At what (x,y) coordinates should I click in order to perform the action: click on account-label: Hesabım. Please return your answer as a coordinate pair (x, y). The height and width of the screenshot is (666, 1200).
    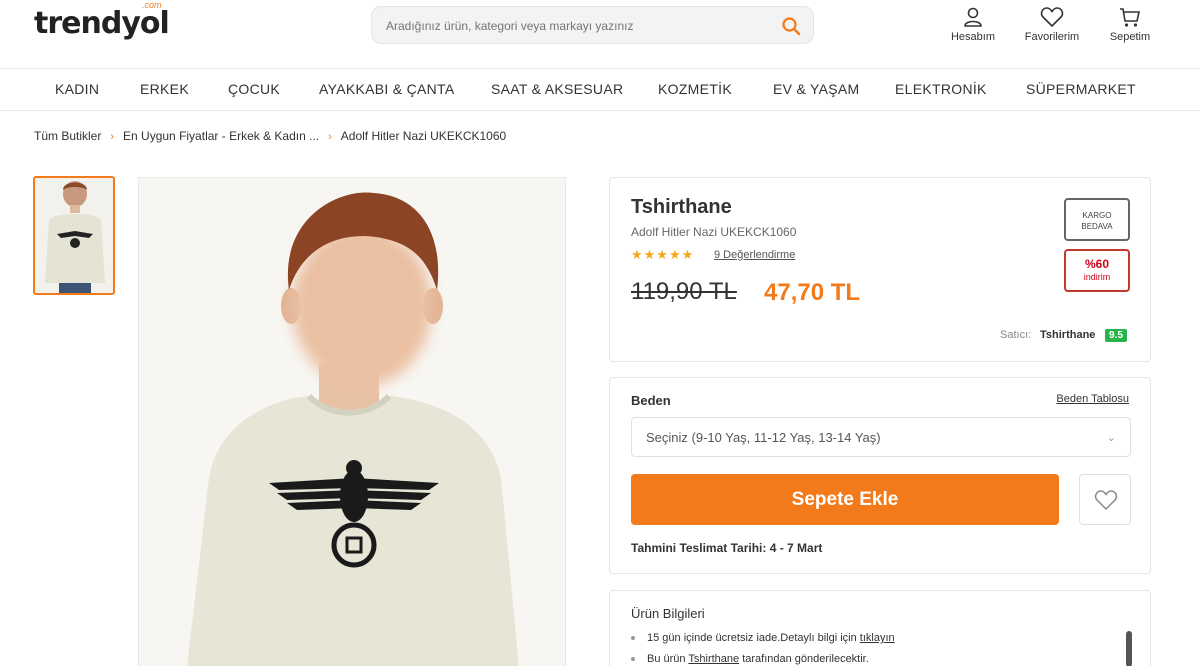
    Looking at the image, I should click on (973, 37).